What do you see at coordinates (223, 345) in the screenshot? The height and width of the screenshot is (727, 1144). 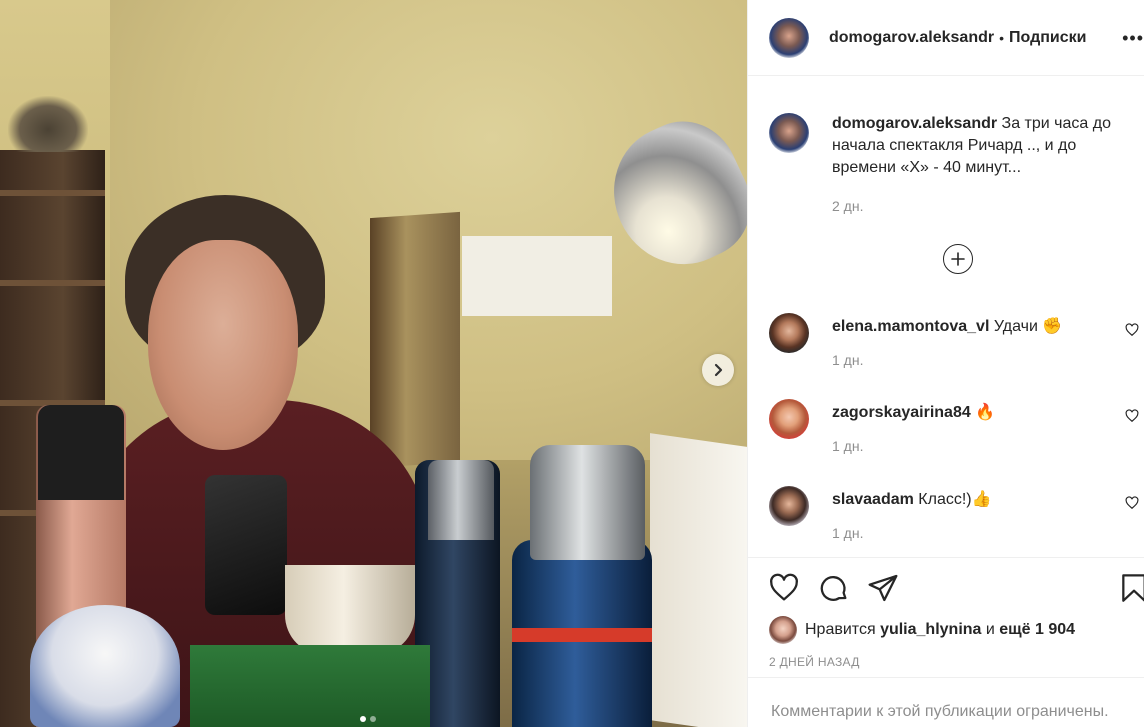 I see `photo-person-face` at bounding box center [223, 345].